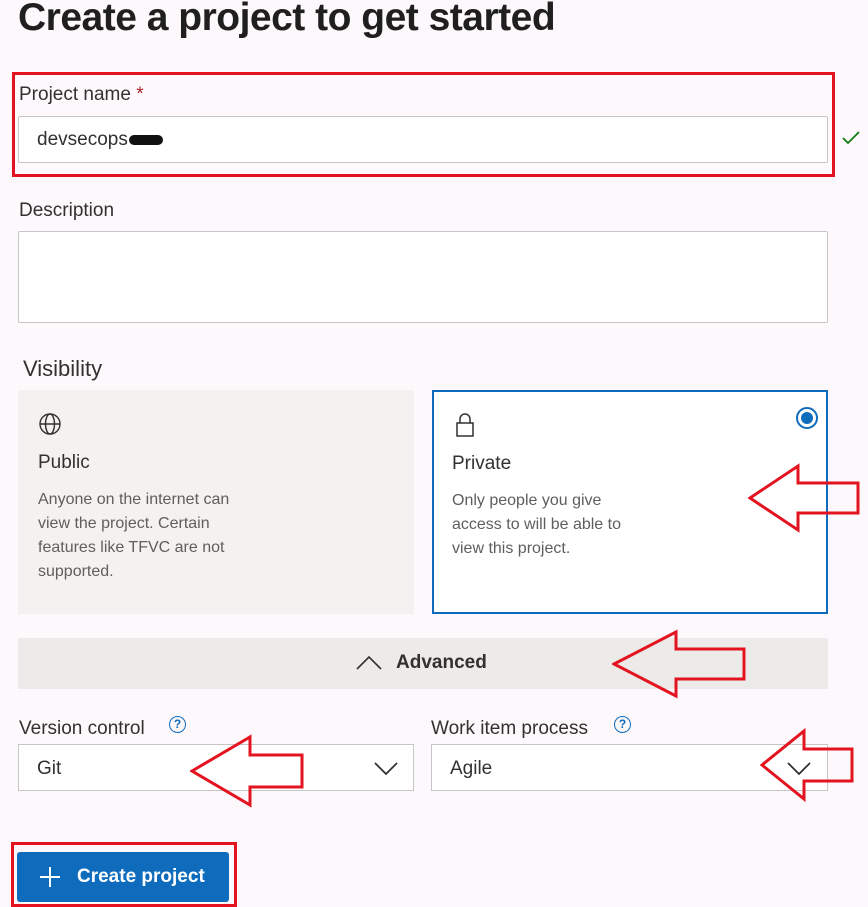 The height and width of the screenshot is (907, 868). Describe the element at coordinates (482, 463) in the screenshot. I see `private-title: Private` at that location.